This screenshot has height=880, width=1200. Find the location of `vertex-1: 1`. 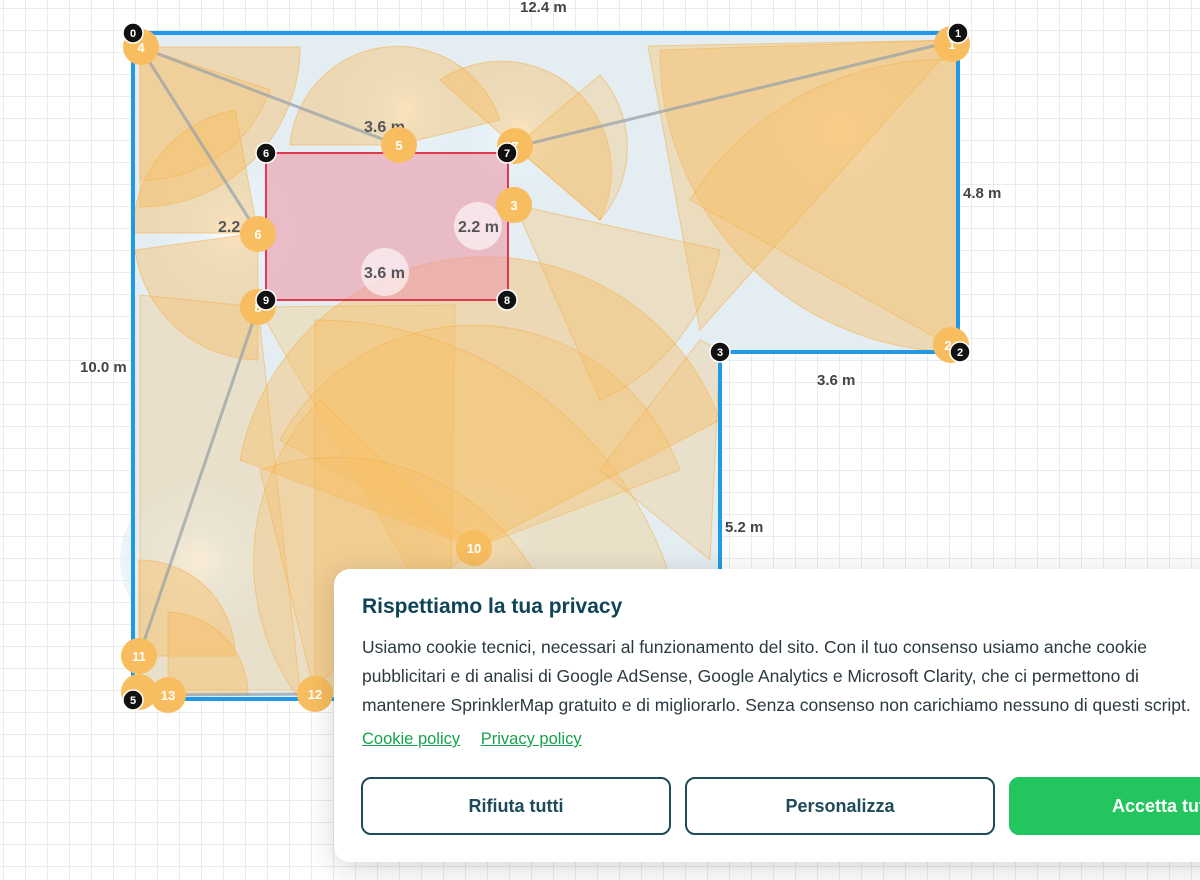

vertex-1: 1 is located at coordinates (958, 33).